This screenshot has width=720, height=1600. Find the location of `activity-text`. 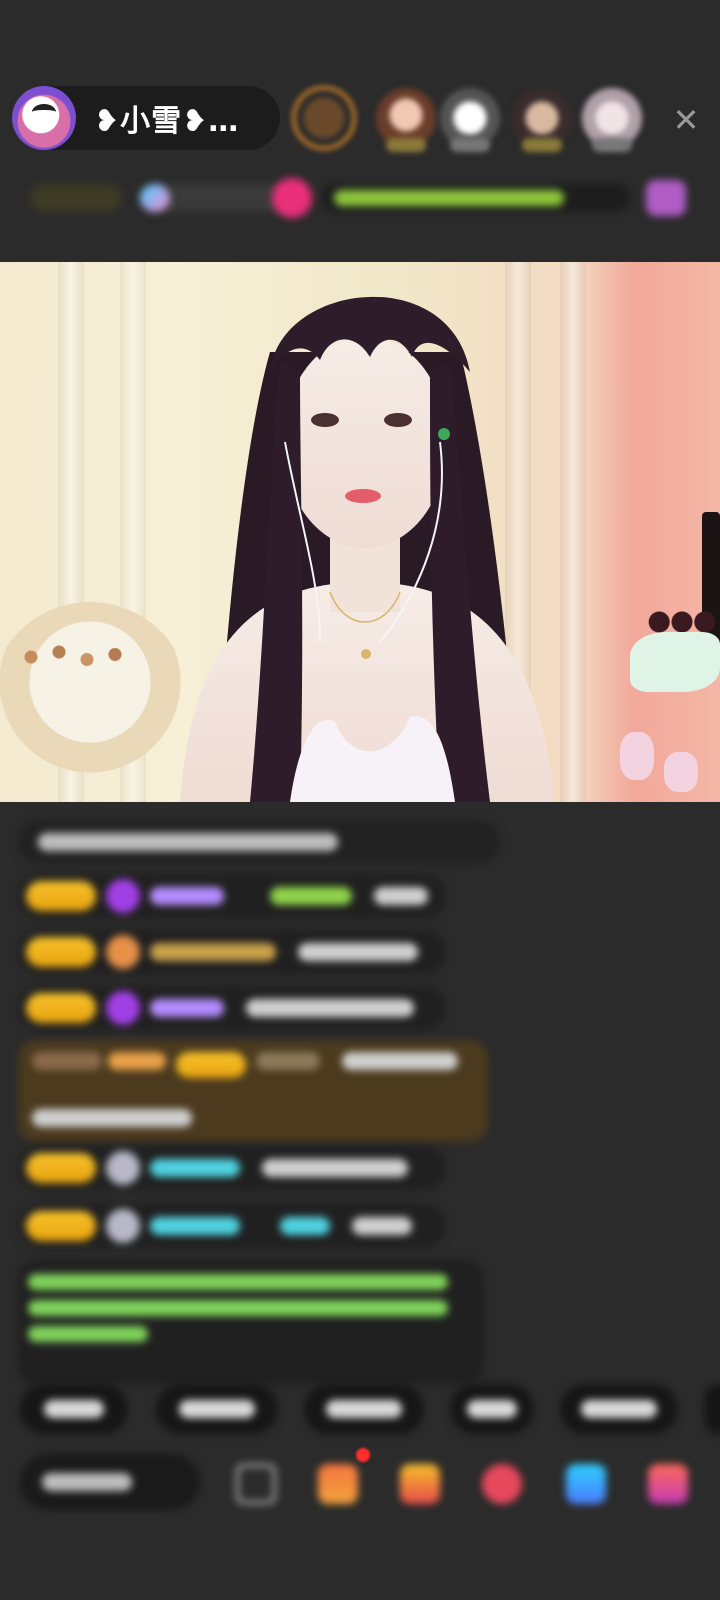

activity-text is located at coordinates (449, 198).